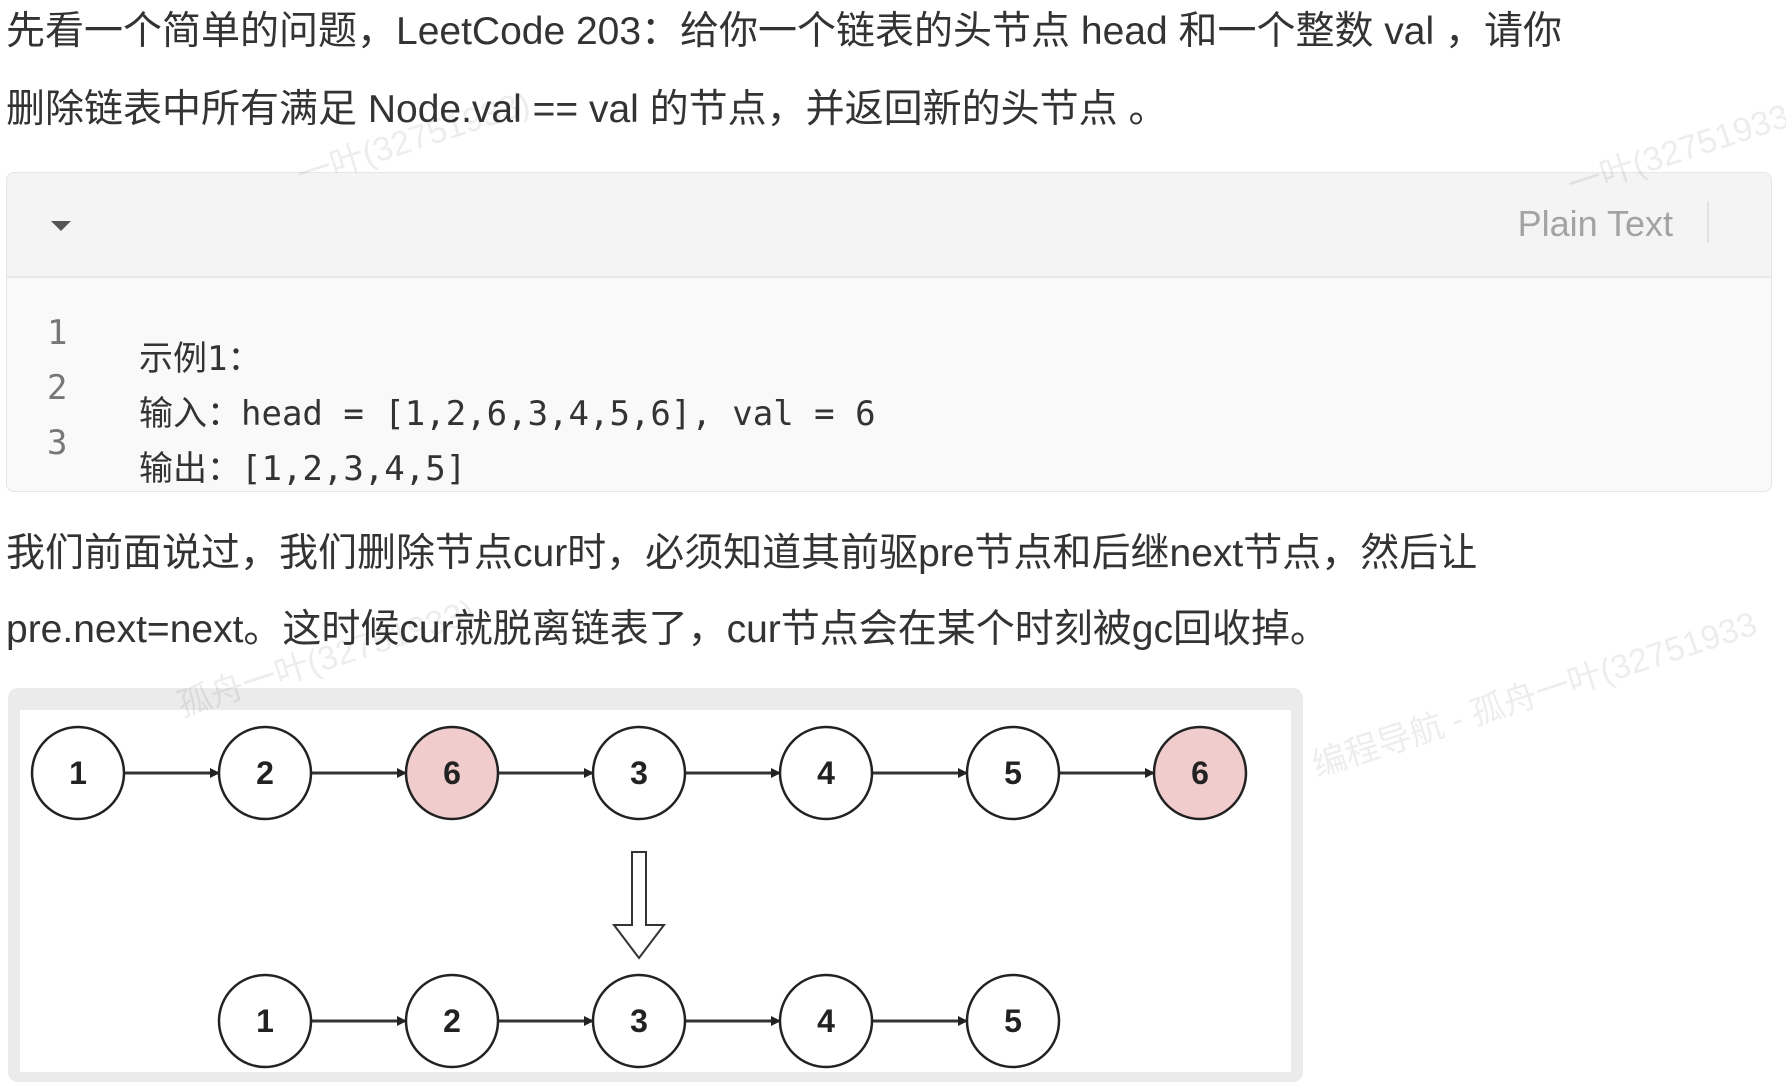 The image size is (1786, 1092). I want to click on header-divider, so click(1708, 222).